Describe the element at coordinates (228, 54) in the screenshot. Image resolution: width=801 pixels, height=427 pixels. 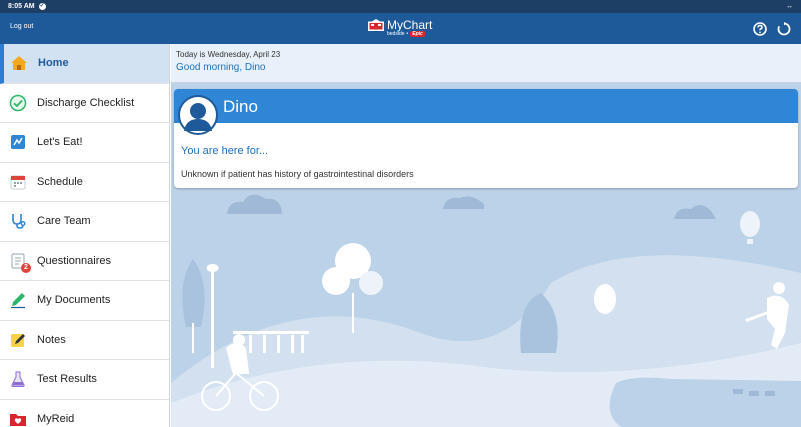
I see `greeting-date: Today is Wednesday, April 23` at that location.